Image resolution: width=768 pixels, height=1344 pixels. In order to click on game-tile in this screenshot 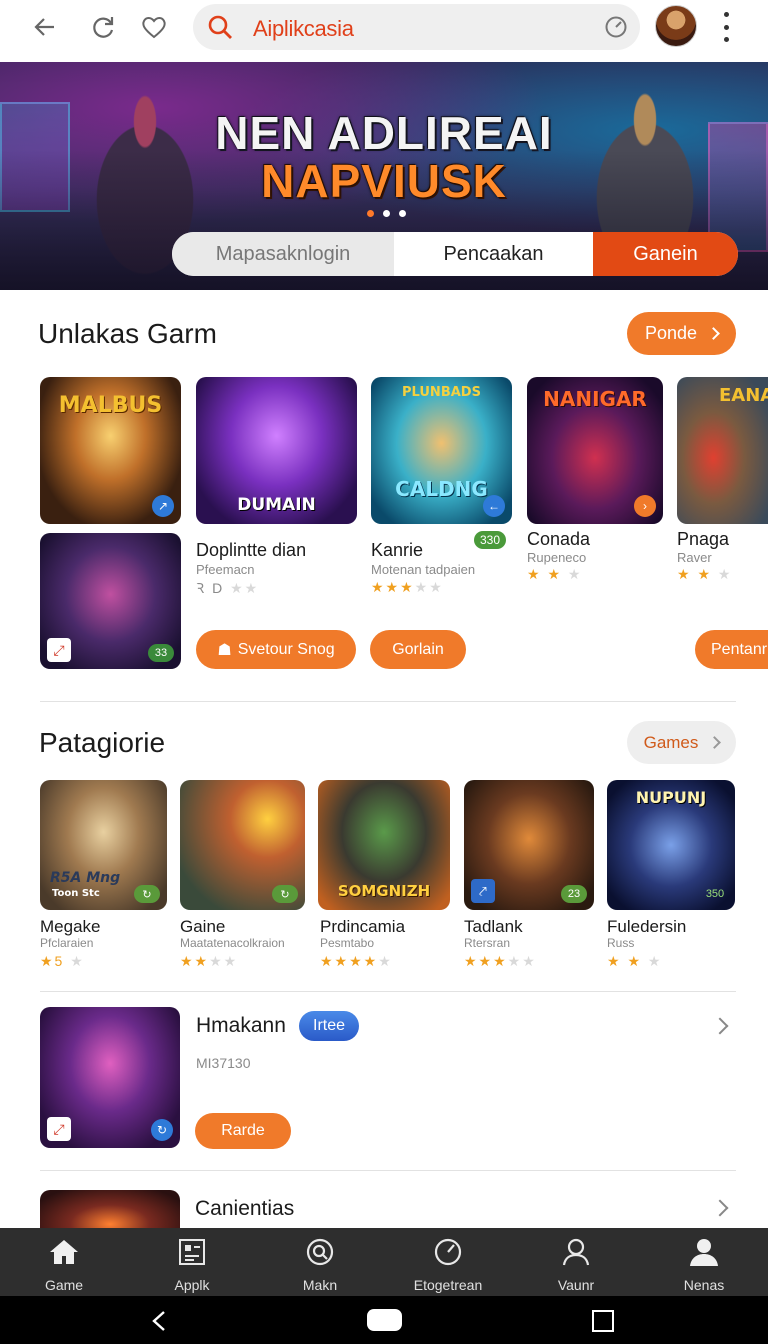, I will do `click(110, 1209)`.